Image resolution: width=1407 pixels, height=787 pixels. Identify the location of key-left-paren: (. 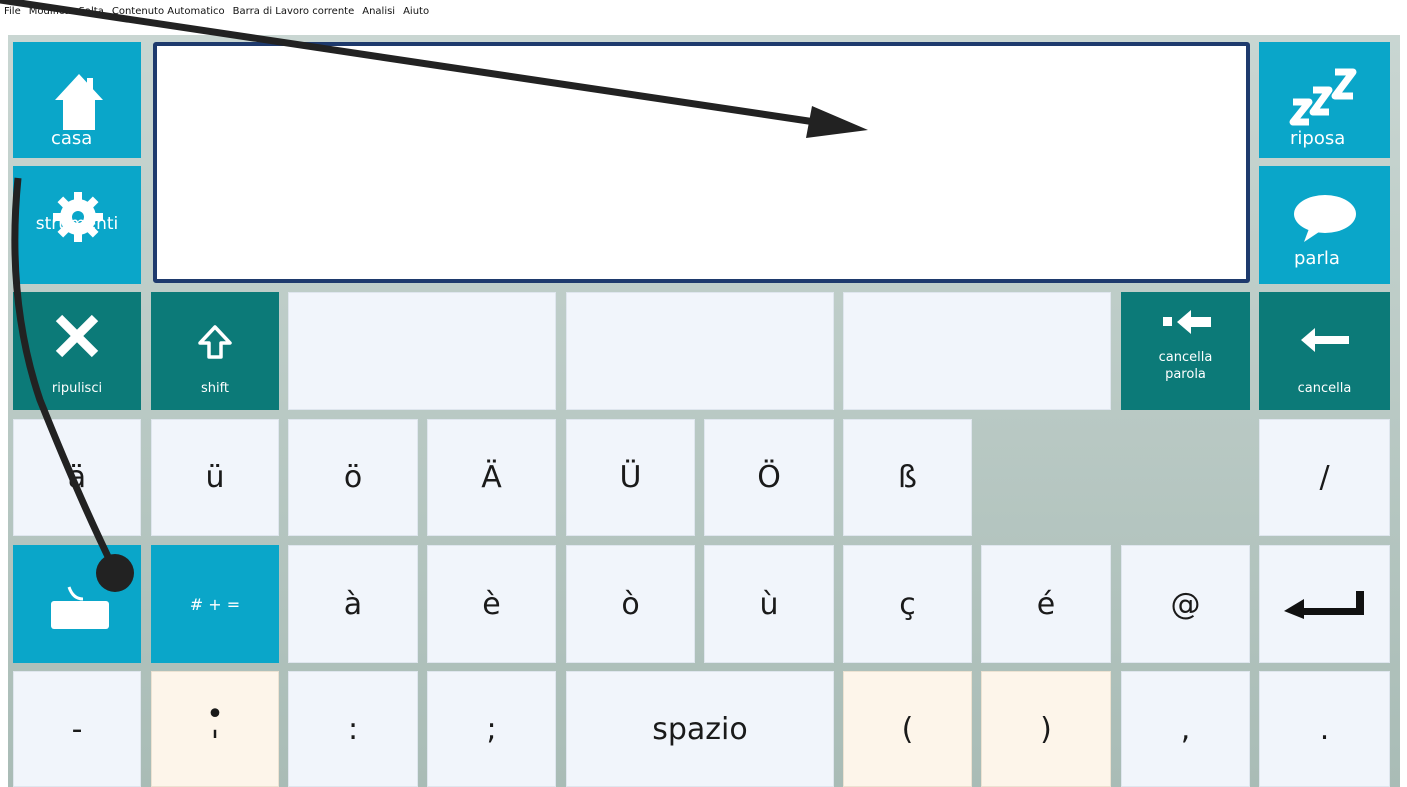
(907, 729).